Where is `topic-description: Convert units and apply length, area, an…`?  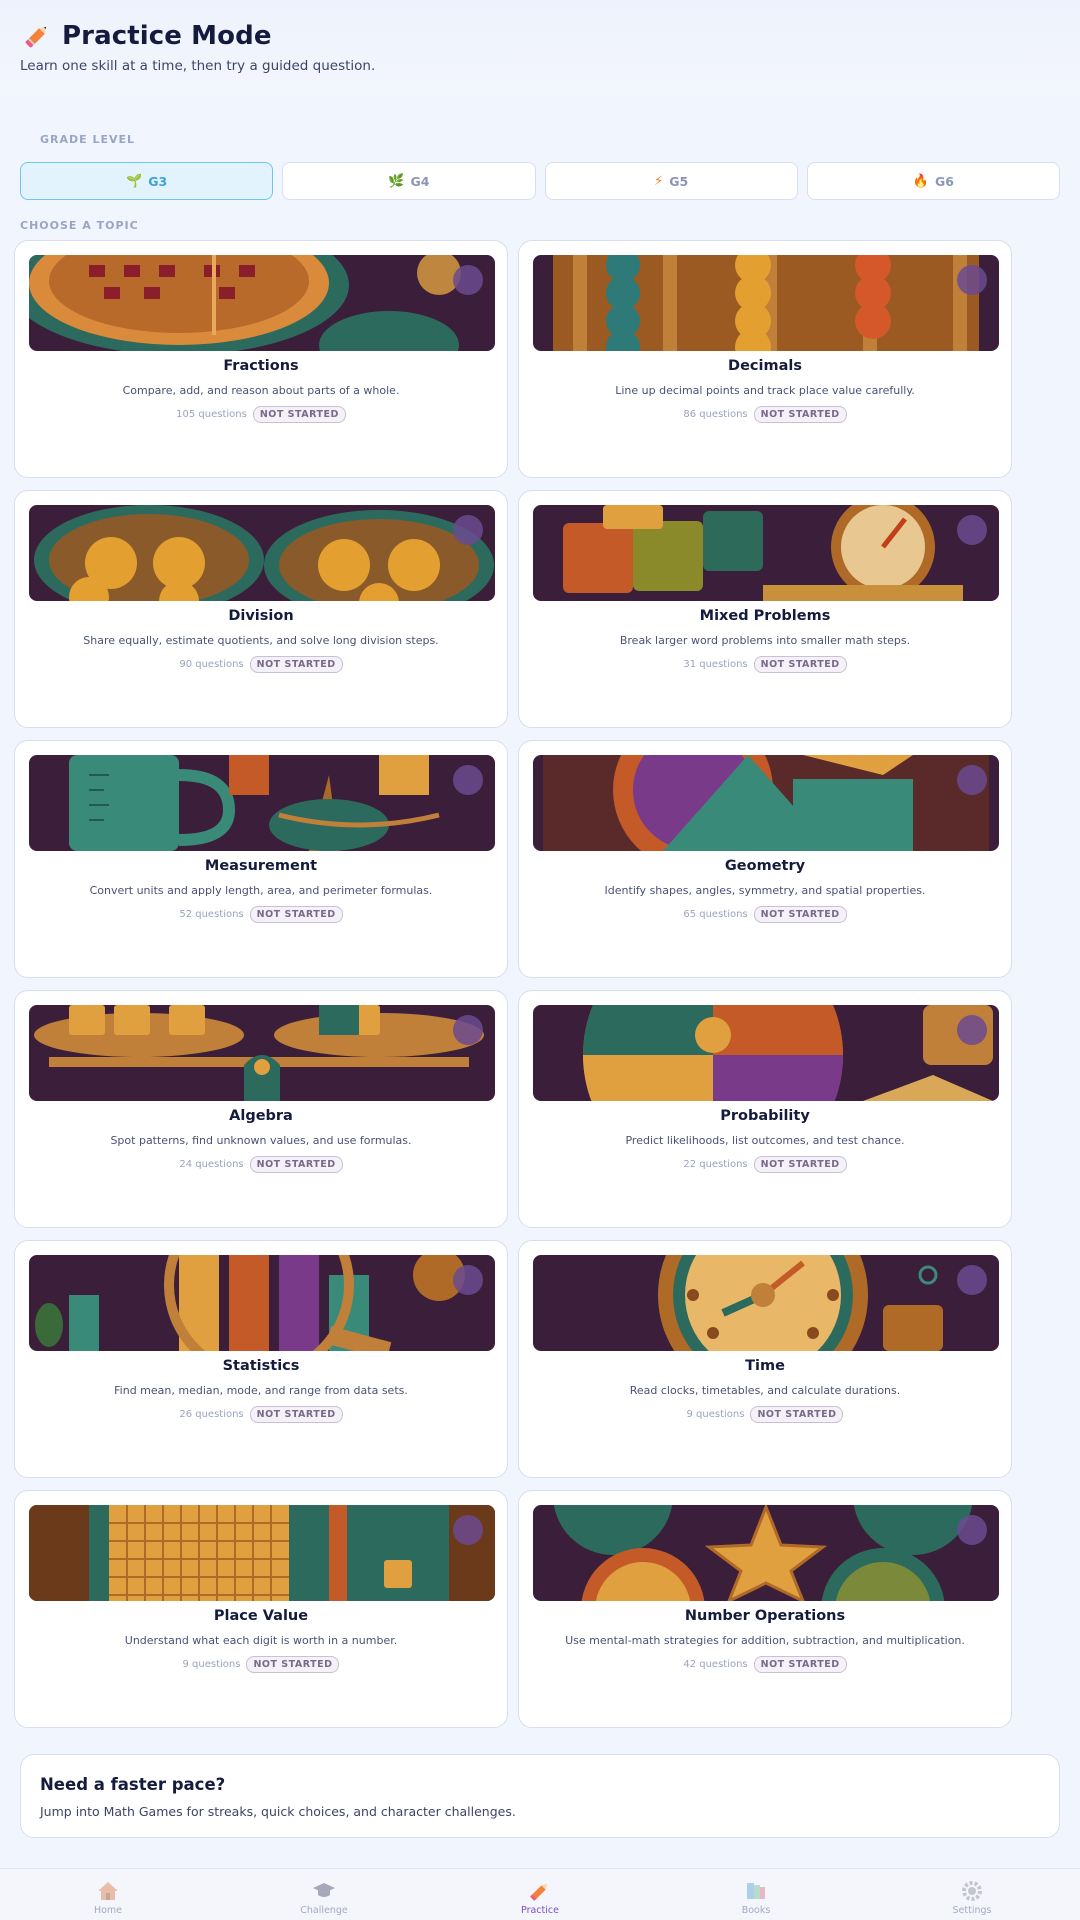
topic-description: Convert units and apply length, area, an… is located at coordinates (261, 890).